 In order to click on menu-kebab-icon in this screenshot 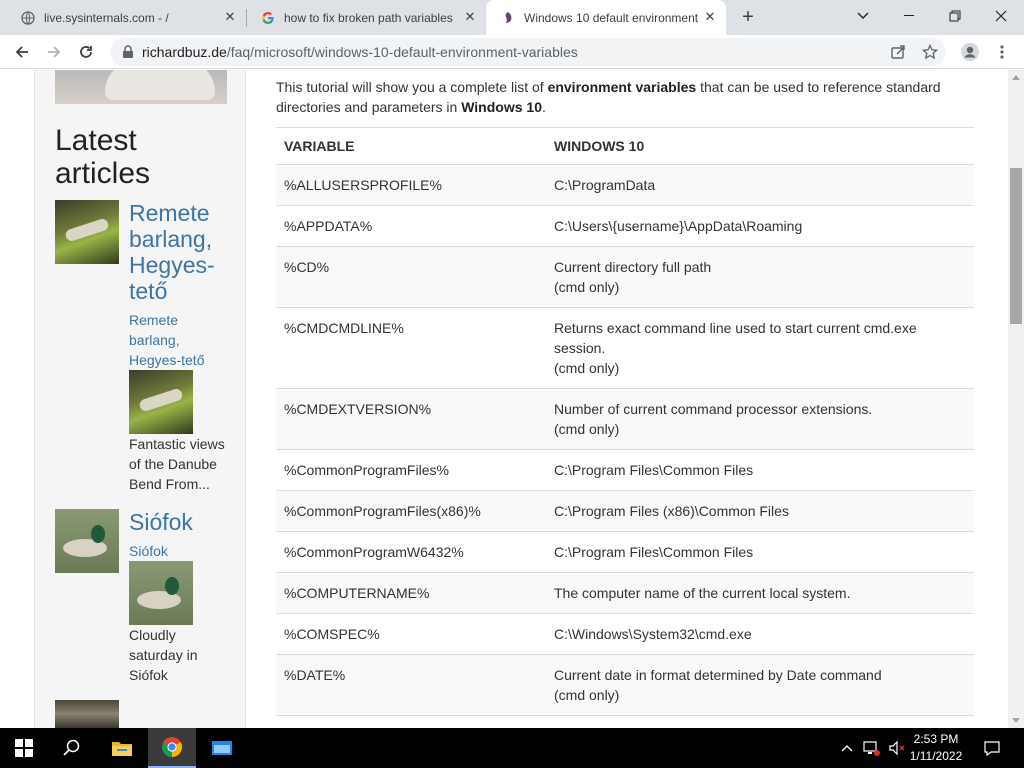, I will do `click(1002, 52)`.